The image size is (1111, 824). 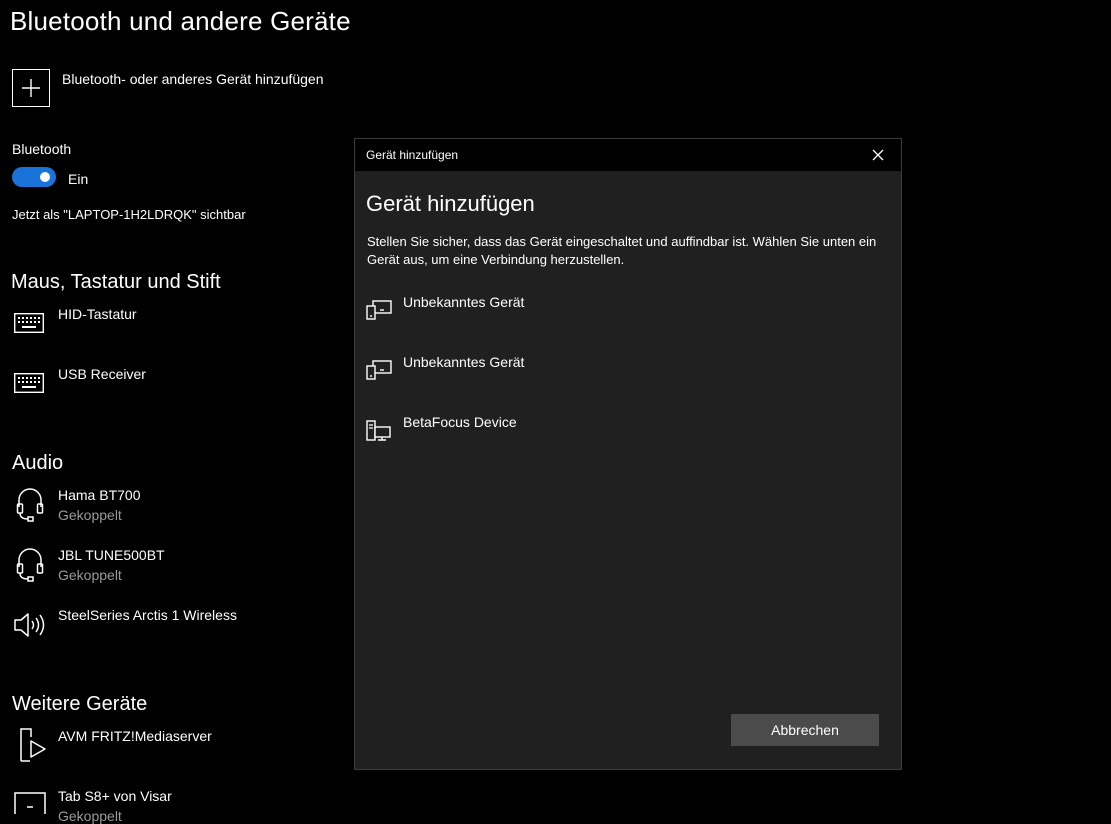 I want to click on close-icon, so click(x=878, y=155).